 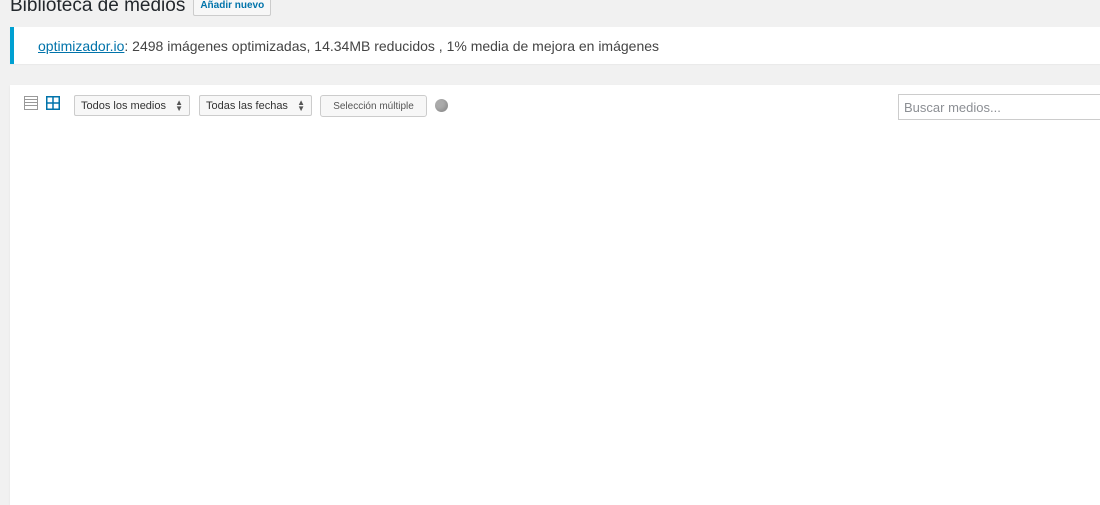 What do you see at coordinates (373, 106) in the screenshot?
I see `bulk-select-button: Selección múltiple` at bounding box center [373, 106].